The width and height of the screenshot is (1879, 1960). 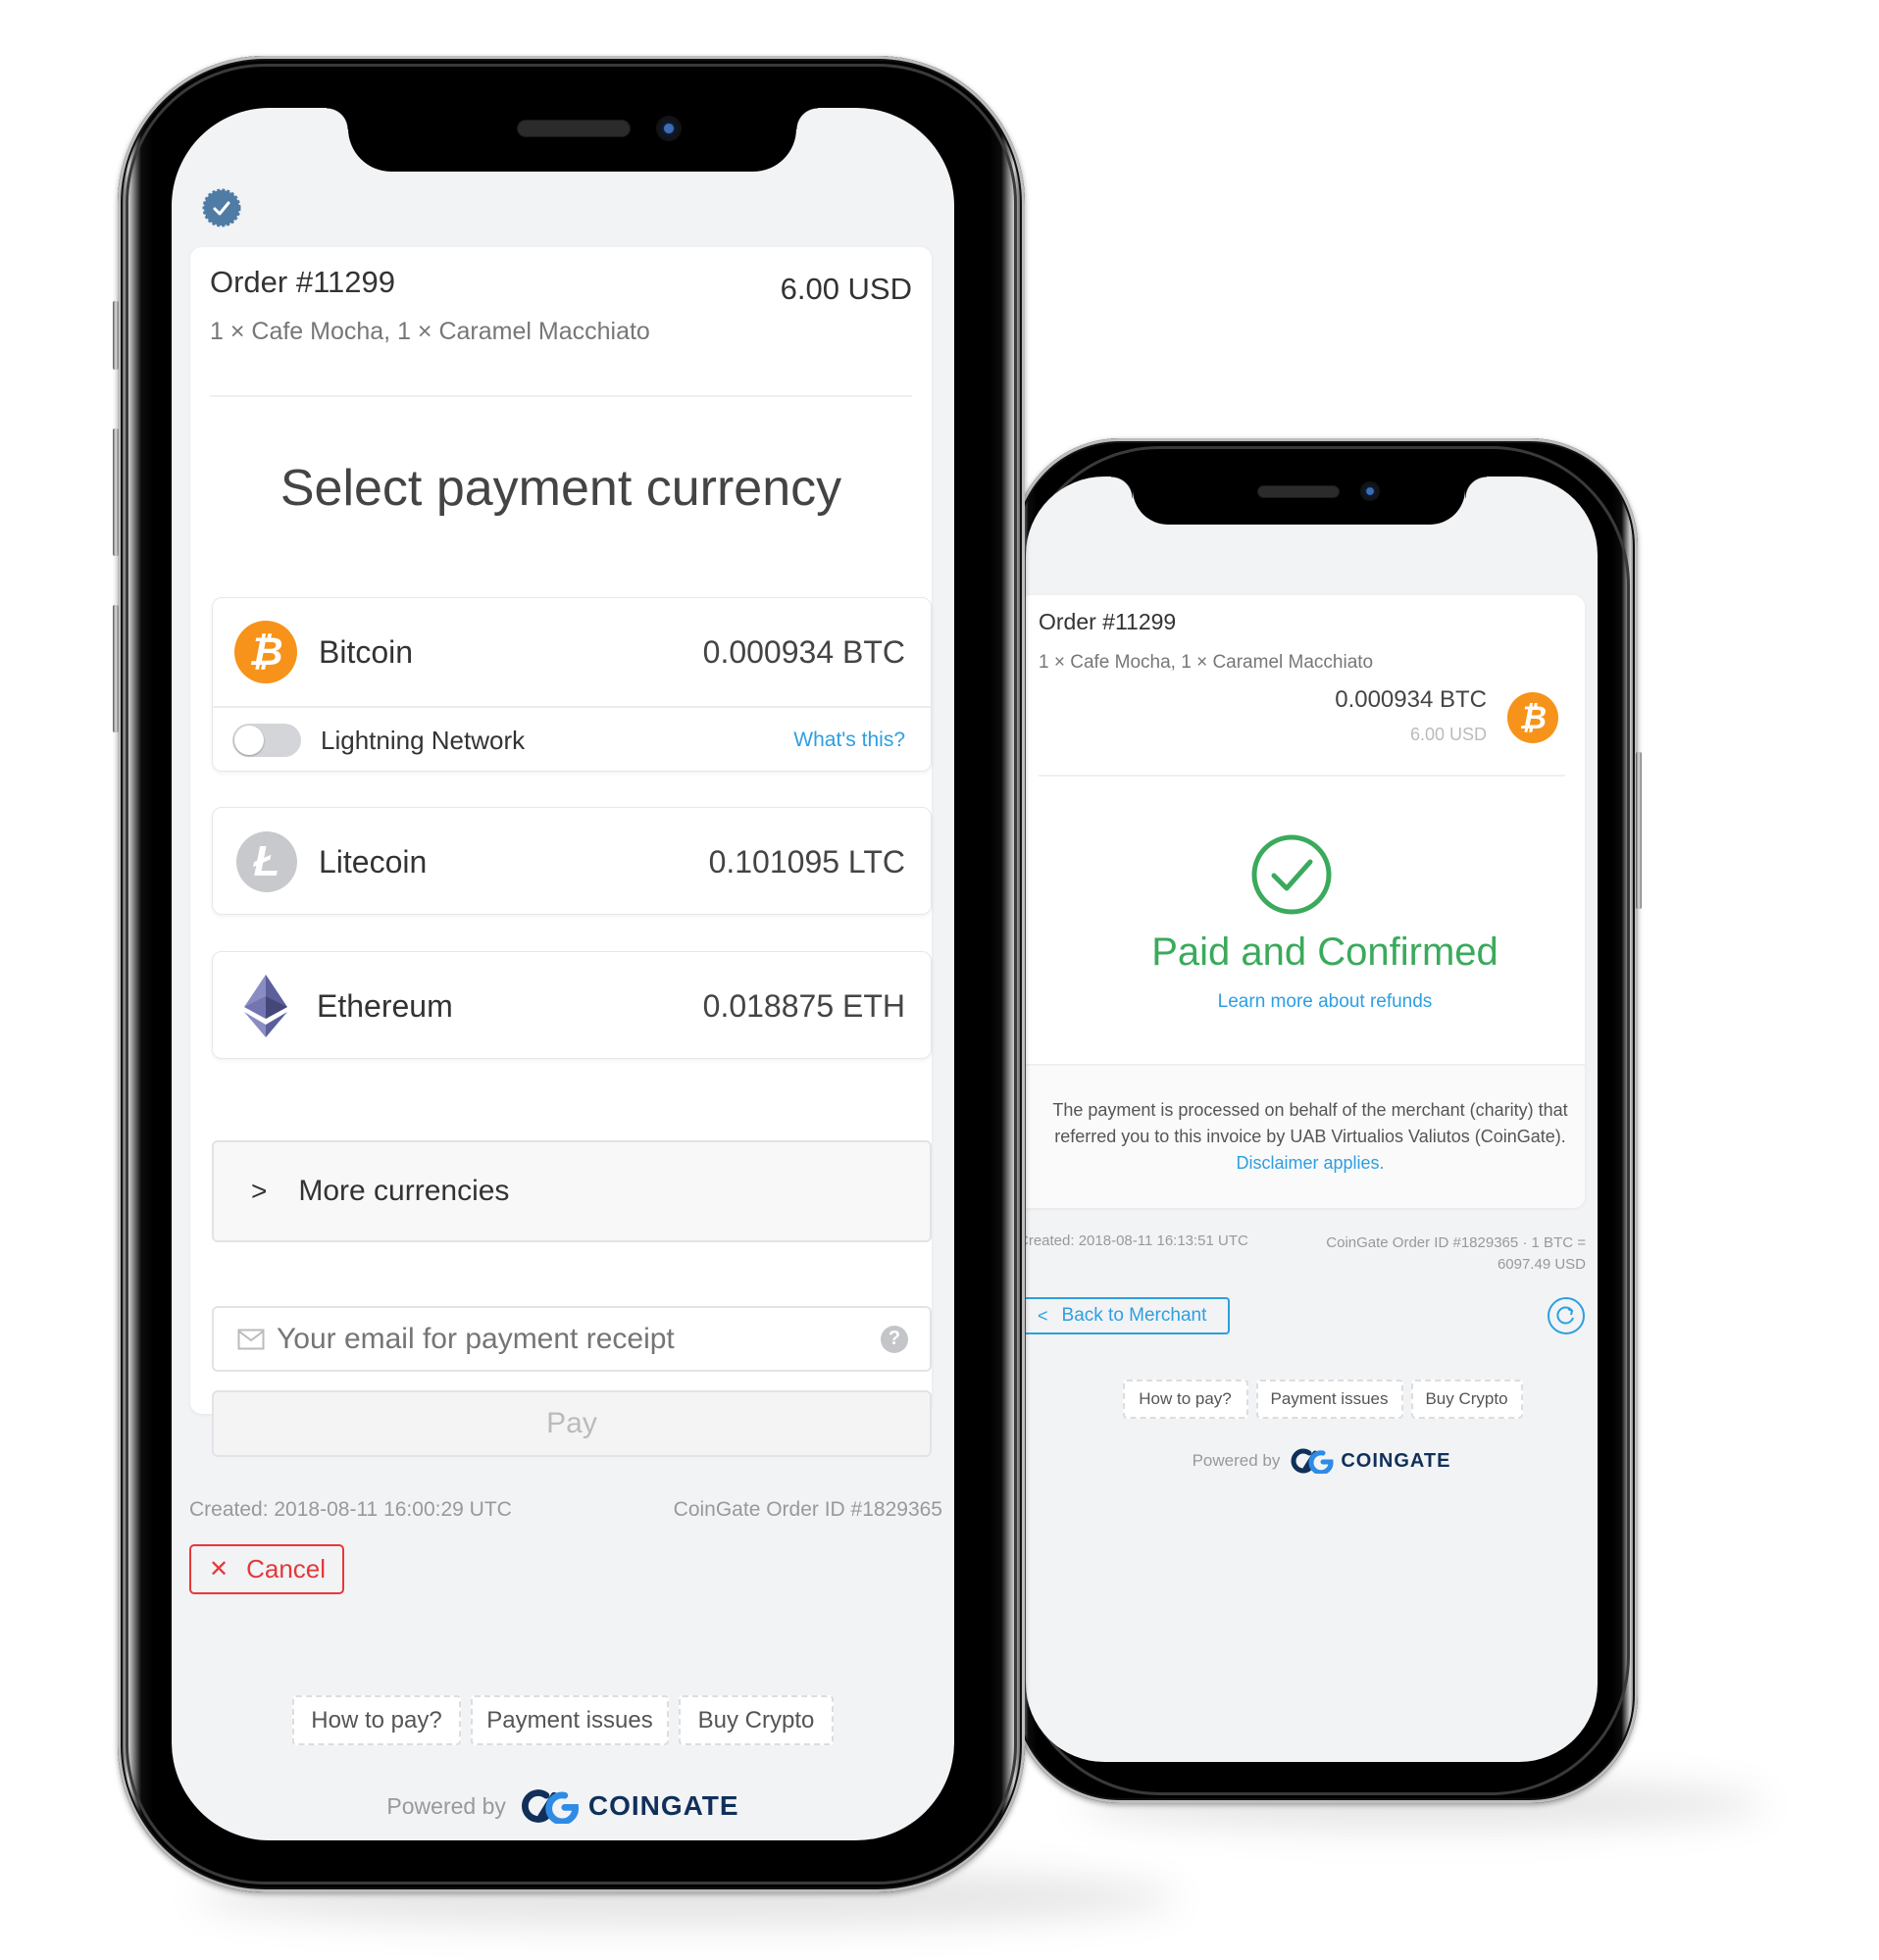 What do you see at coordinates (1411, 699) in the screenshot?
I see `paid-amount: 0.000934 BTC` at bounding box center [1411, 699].